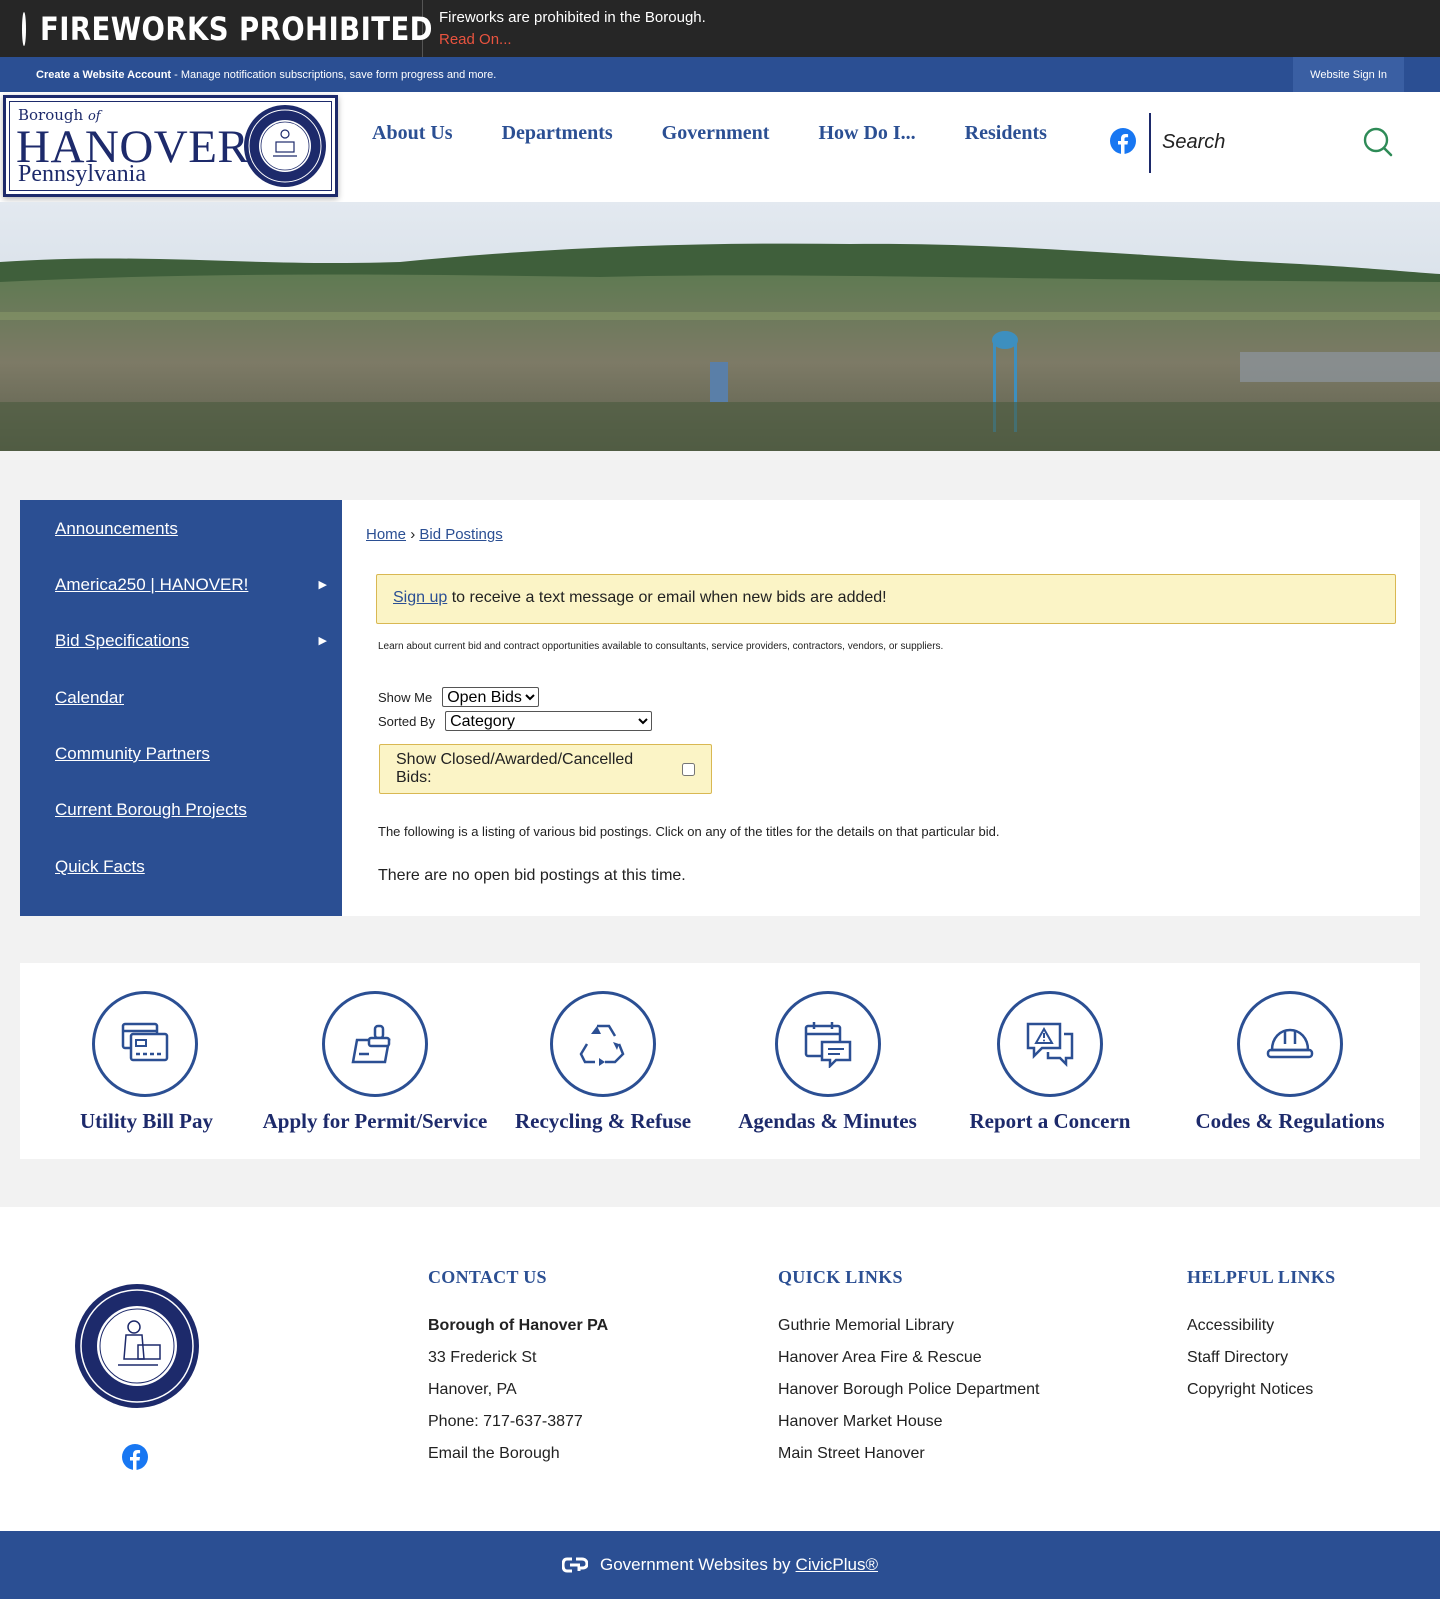  I want to click on footer-link-guthrie-library: Guthrie Memorial Library, so click(908, 1326).